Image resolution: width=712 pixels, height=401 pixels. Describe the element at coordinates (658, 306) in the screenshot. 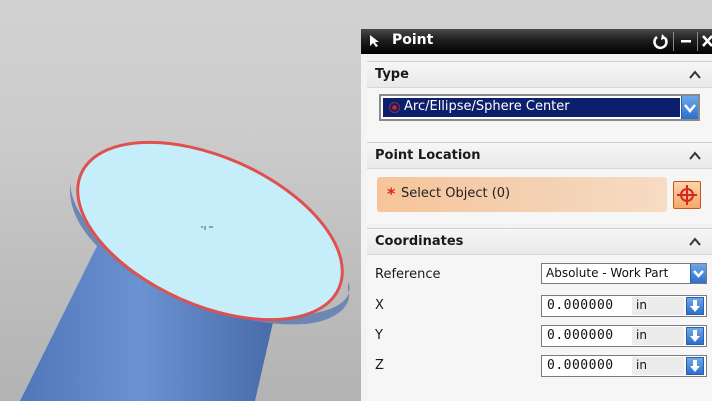

I see `x-unit: in` at that location.